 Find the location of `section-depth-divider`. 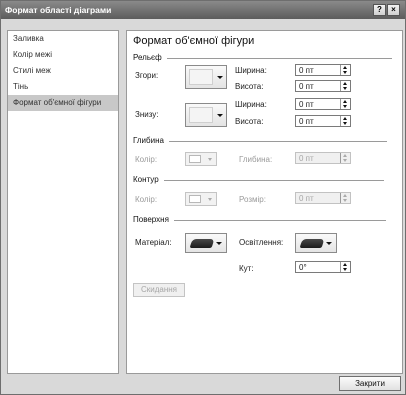

section-depth-divider is located at coordinates (277, 141).